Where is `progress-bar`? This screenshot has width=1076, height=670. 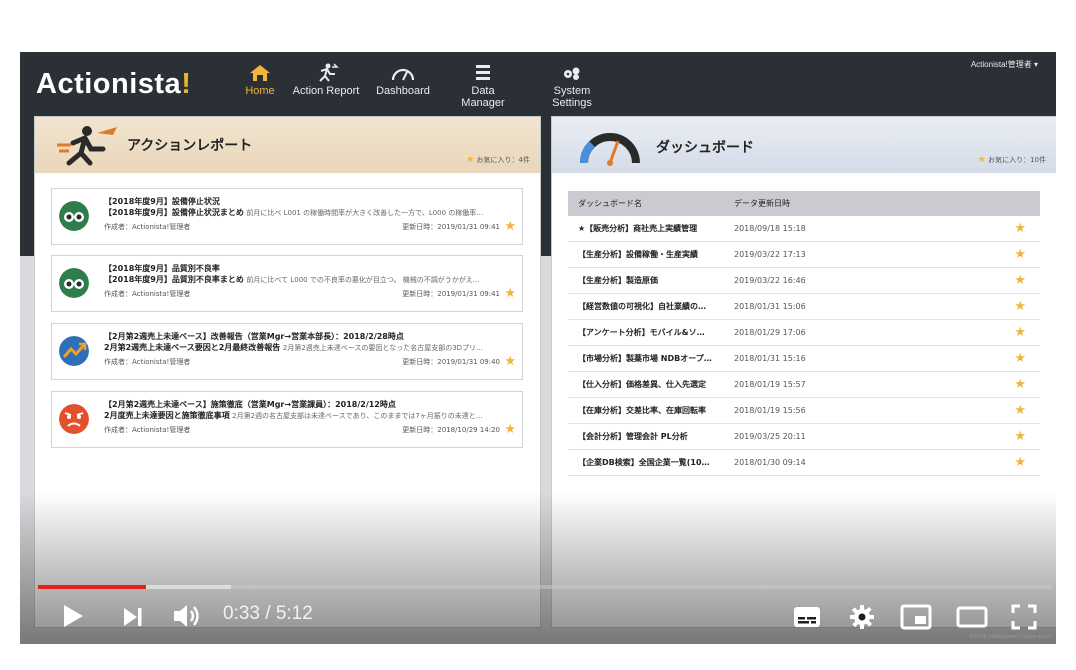 progress-bar is located at coordinates (545, 587).